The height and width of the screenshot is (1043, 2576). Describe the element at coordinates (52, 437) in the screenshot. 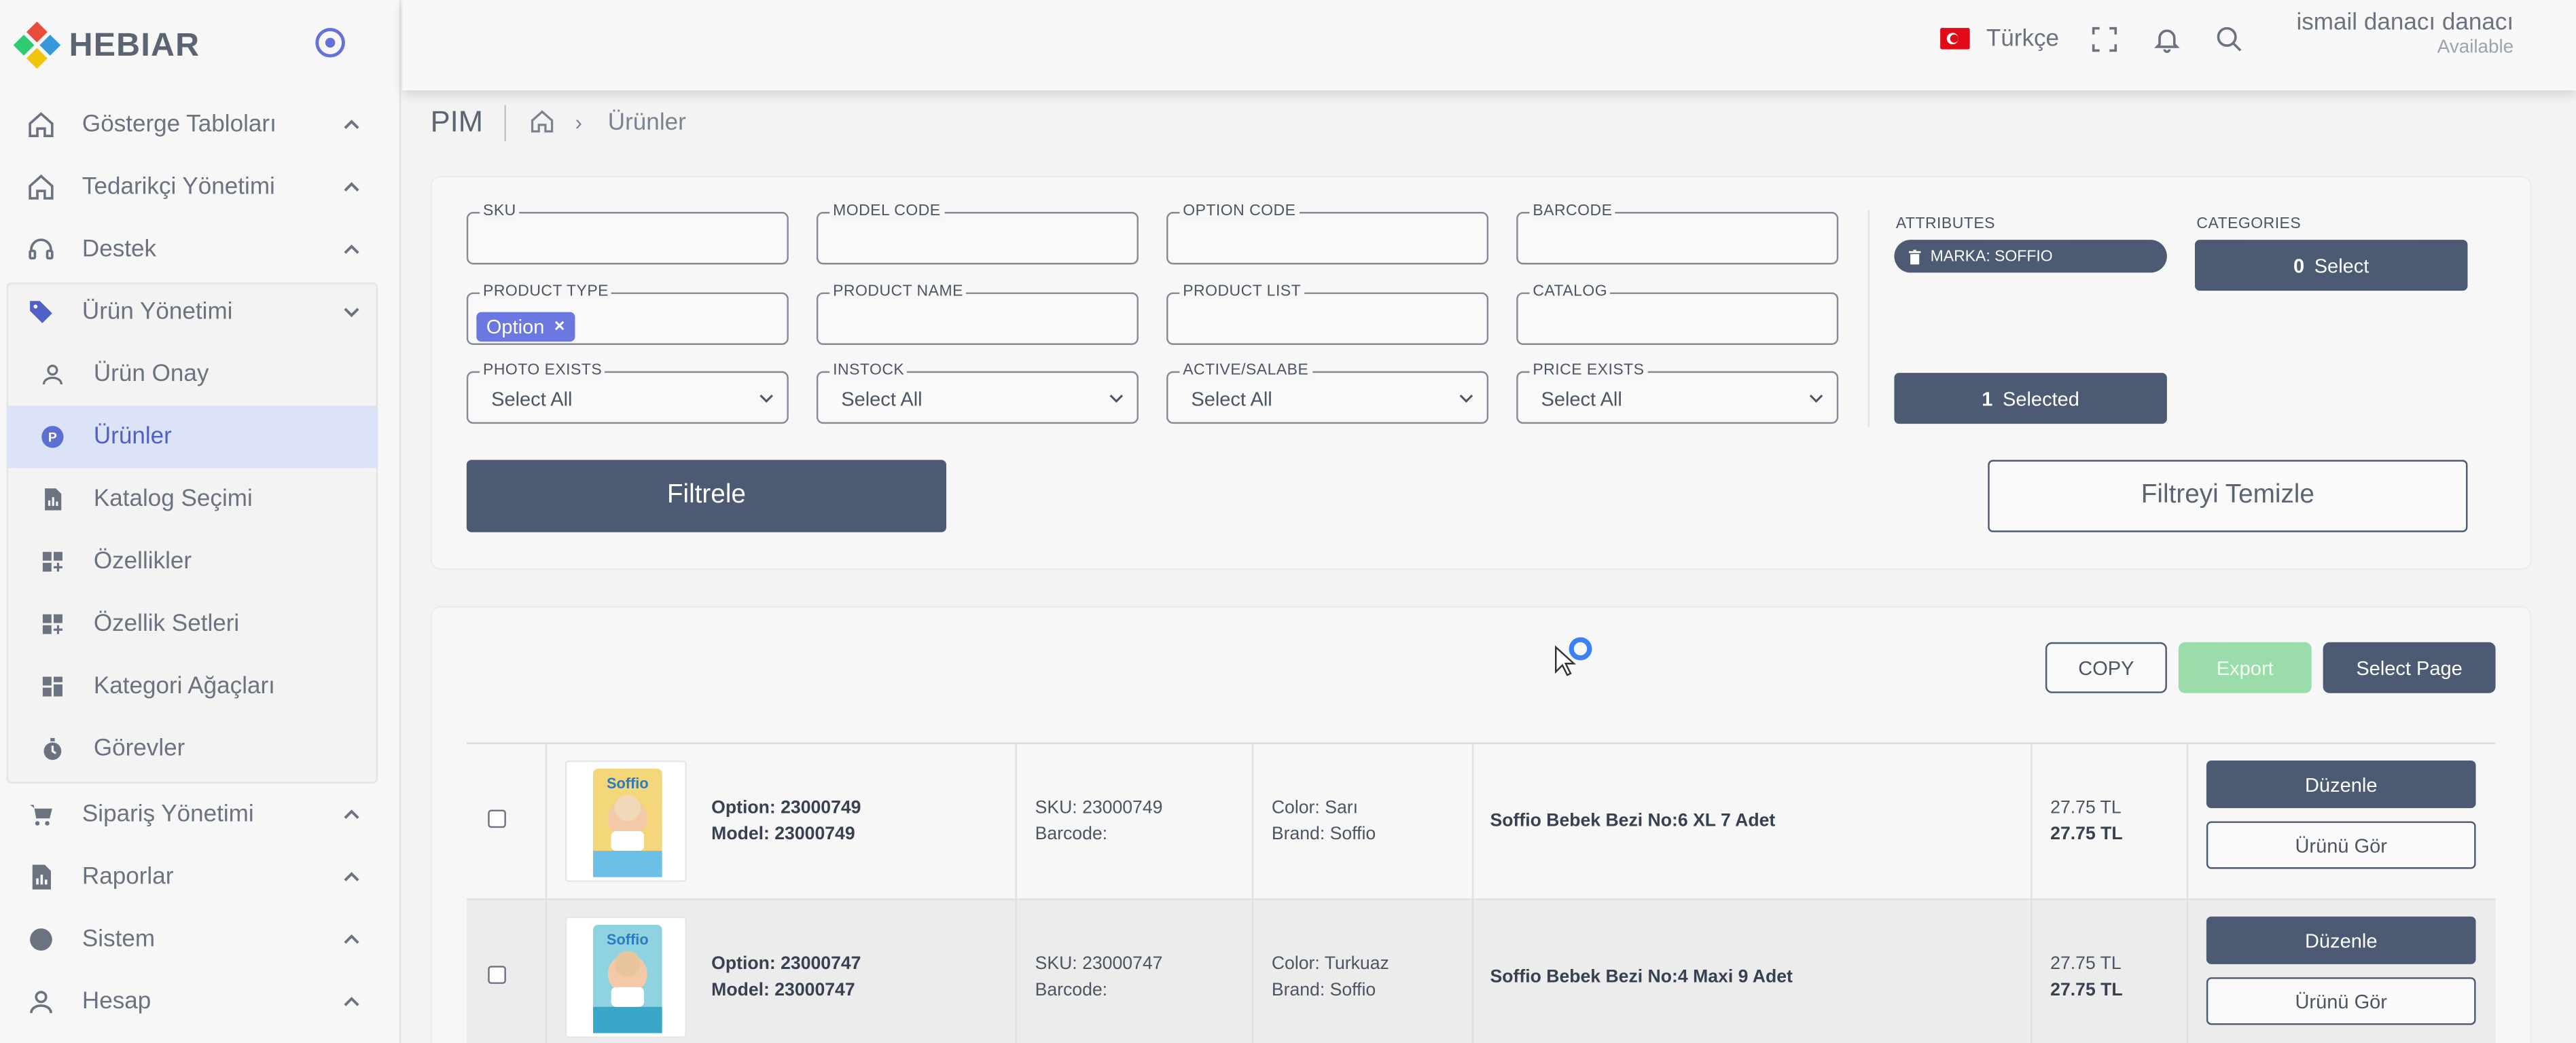

I see `p-badge-icon: P` at that location.